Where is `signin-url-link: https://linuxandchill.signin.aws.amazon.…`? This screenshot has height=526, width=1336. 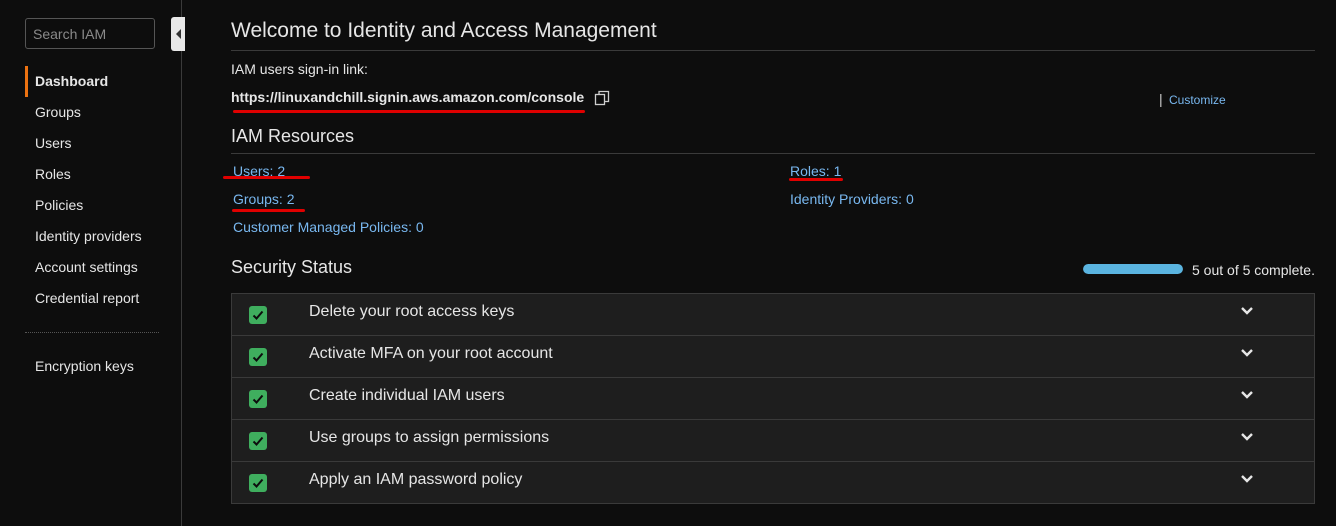
signin-url-link: https://linuxandchill.signin.aws.amazon.… is located at coordinates (407, 97).